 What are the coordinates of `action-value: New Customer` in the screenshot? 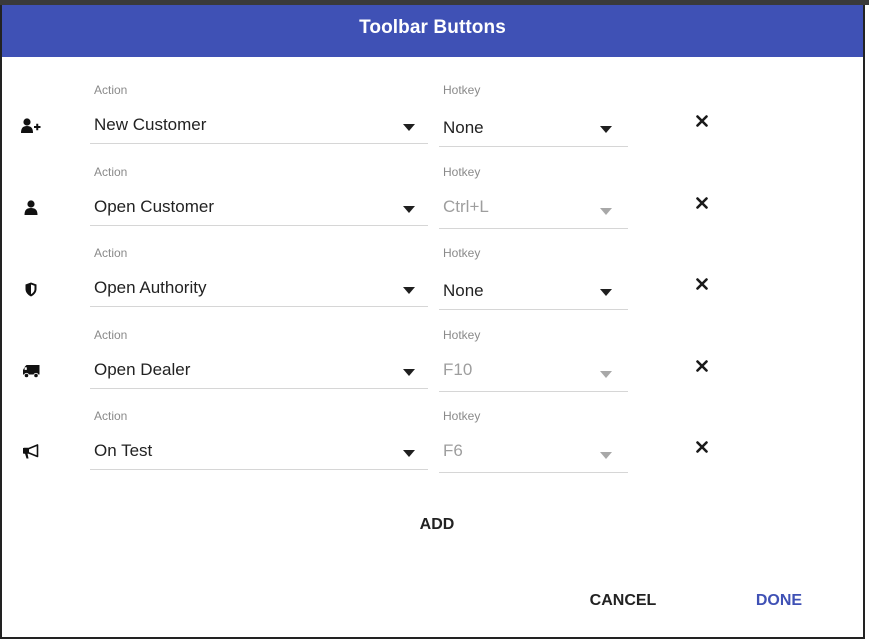 It's located at (150, 124).